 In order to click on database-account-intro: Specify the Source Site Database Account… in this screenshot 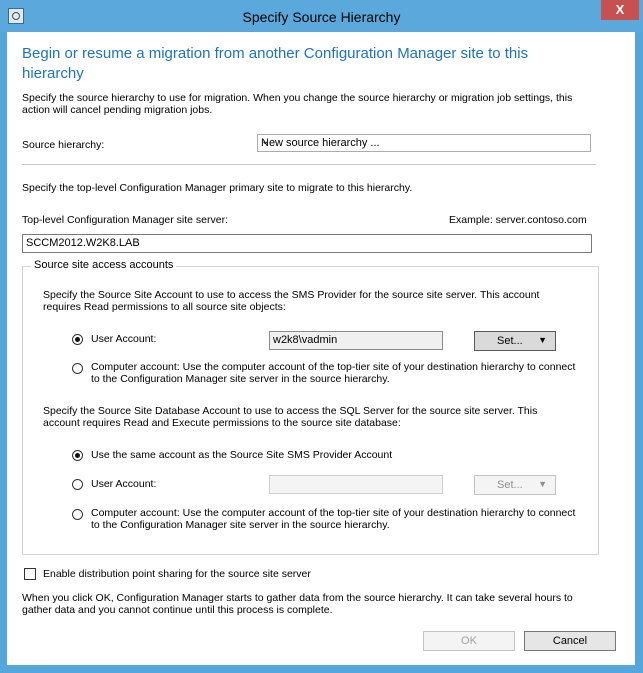, I will do `click(290, 417)`.